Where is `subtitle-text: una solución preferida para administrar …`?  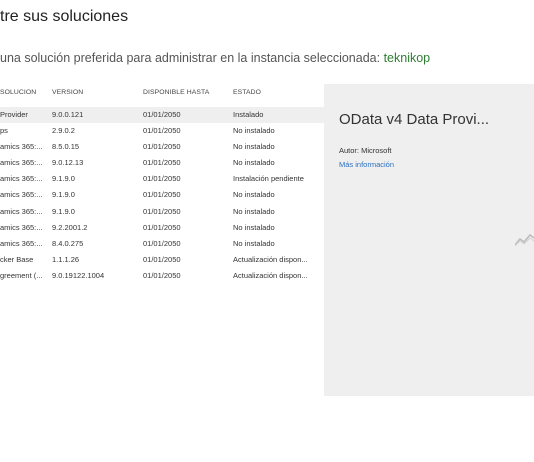
subtitle-text: una solución preferida para administrar … is located at coordinates (192, 58).